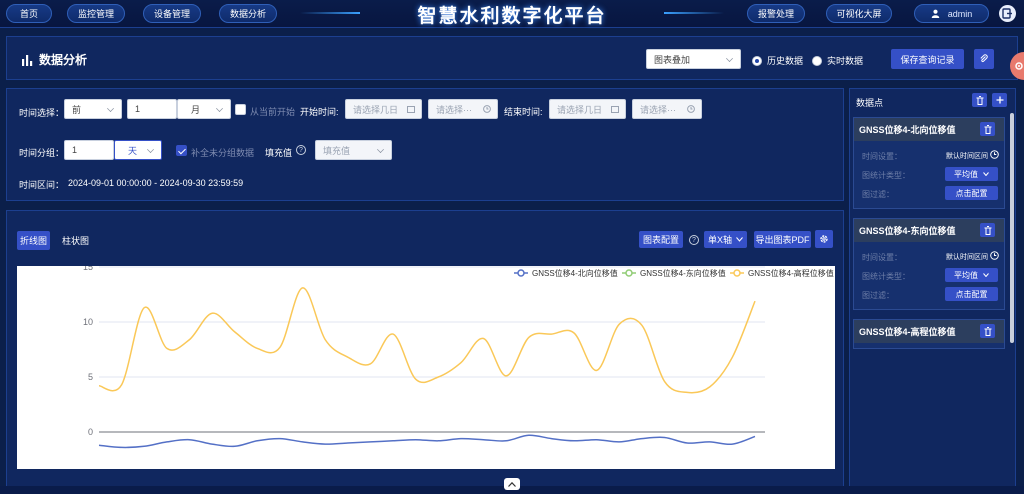 Image resolution: width=1024 pixels, height=494 pixels. Describe the element at coordinates (204, 109) in the screenshot. I see `unit-select: 月` at that location.